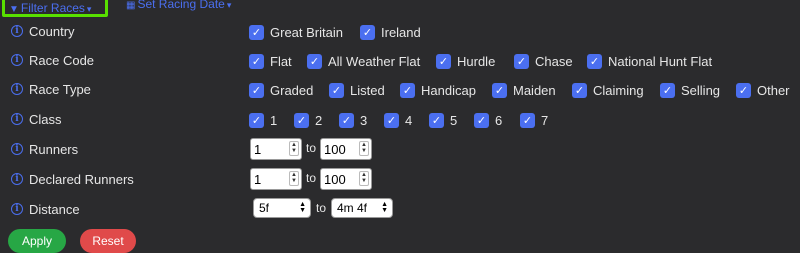 The height and width of the screenshot is (253, 800). Describe the element at coordinates (400, 150) in the screenshot. I see `runners-row: i Runners 1 ▲ ▼ to 100 ▲ ▼` at that location.